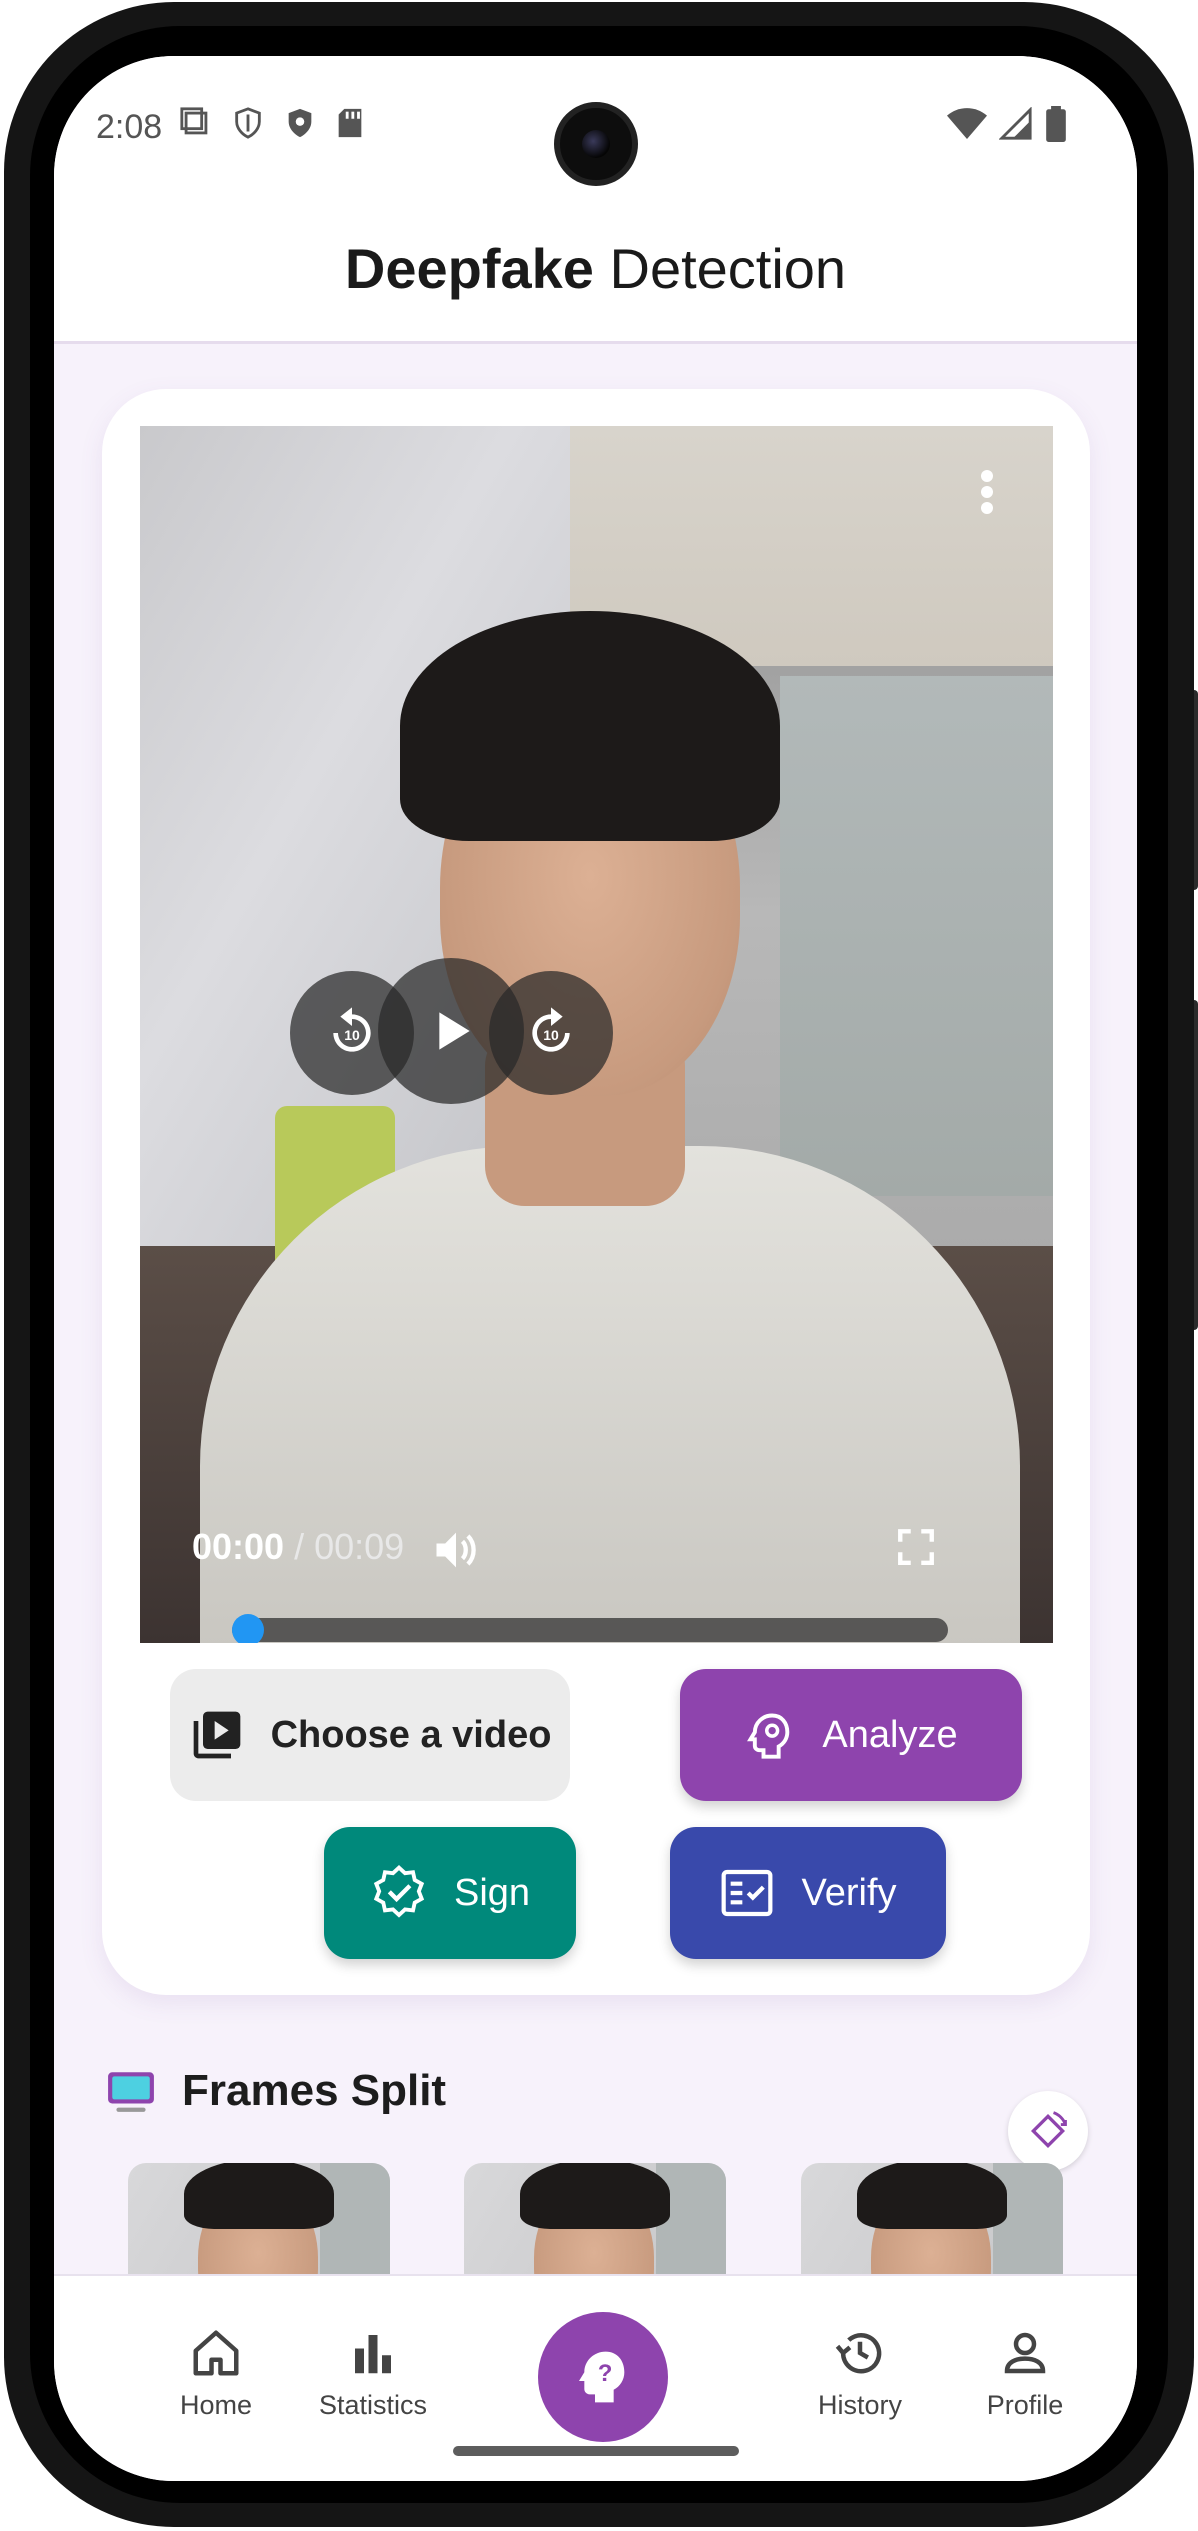 Image resolution: width=1198 pixels, height=2531 pixels. What do you see at coordinates (194, 121) in the screenshot?
I see `screenshot-icon` at bounding box center [194, 121].